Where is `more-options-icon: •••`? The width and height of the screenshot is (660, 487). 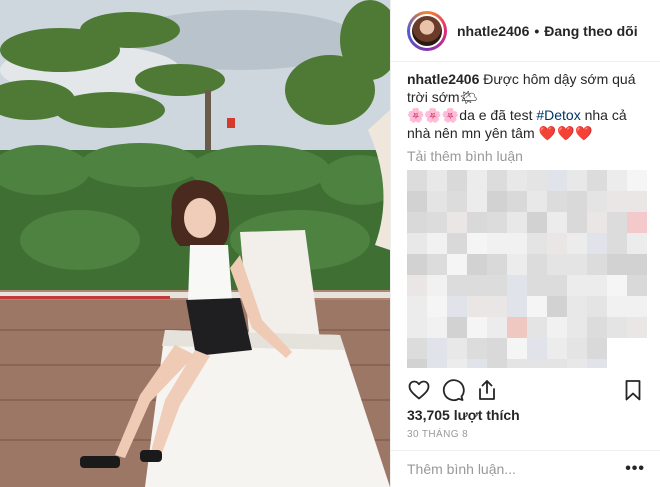 more-options-icon: ••• is located at coordinates (635, 469).